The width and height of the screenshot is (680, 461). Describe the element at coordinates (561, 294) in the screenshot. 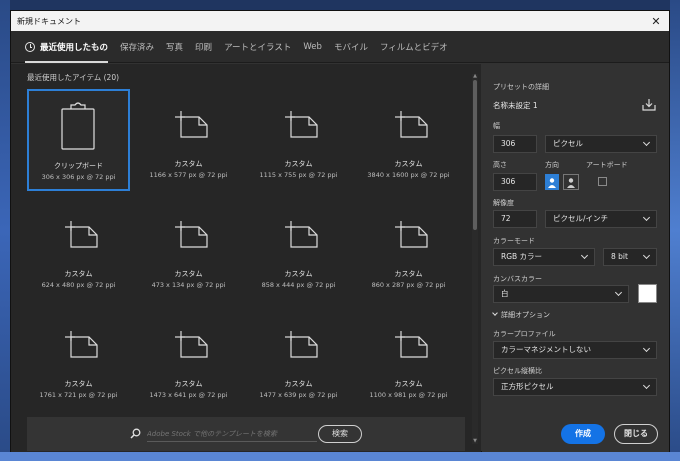

I see `canvas-color-select: 白` at that location.